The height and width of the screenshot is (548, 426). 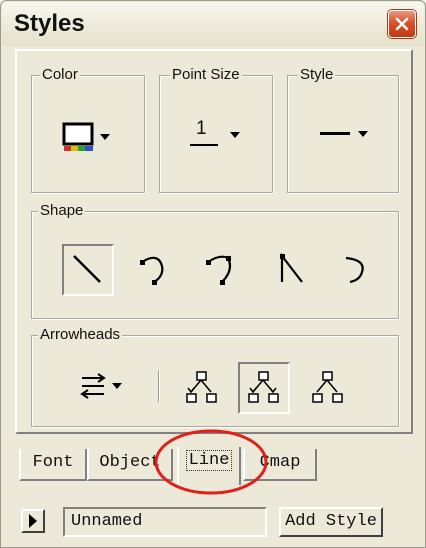 I want to click on close-icon, so click(x=402, y=24).